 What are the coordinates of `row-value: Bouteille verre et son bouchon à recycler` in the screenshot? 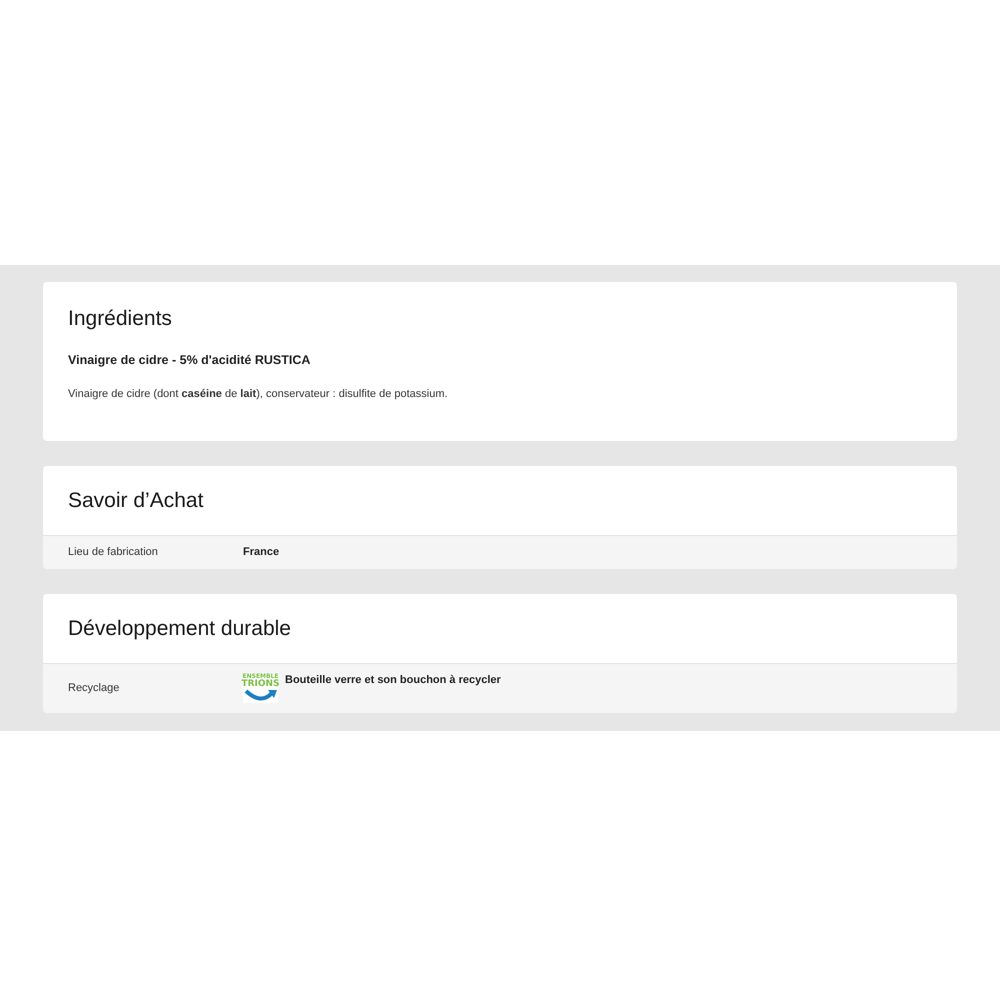 It's located at (393, 680).